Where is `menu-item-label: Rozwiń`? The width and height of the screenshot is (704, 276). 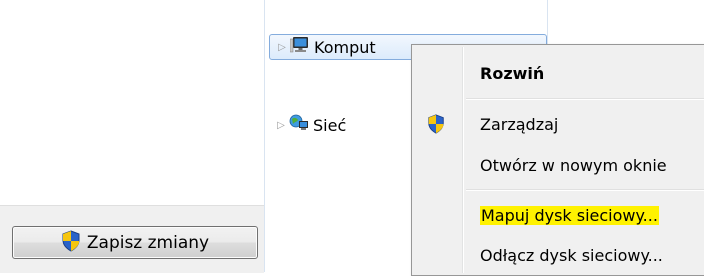 menu-item-label: Rozwiń is located at coordinates (512, 73).